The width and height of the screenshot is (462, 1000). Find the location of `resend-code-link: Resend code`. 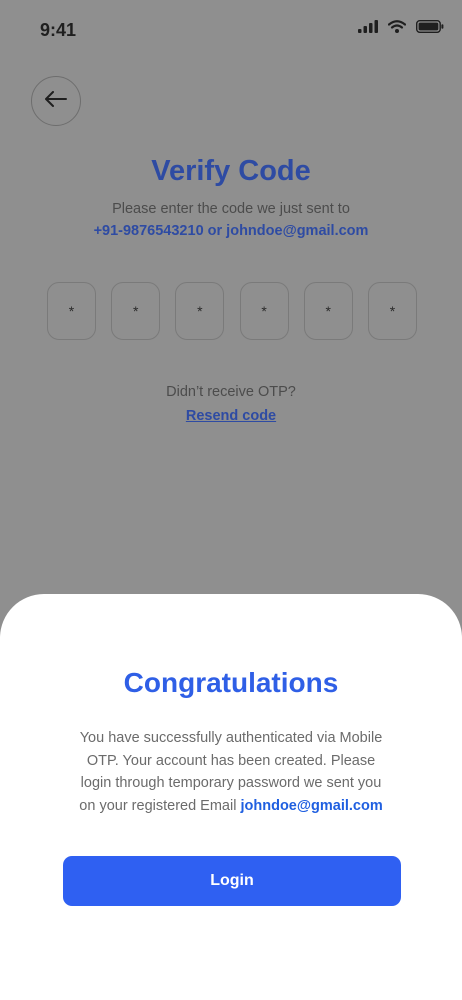

resend-code-link: Resend code is located at coordinates (231, 416).